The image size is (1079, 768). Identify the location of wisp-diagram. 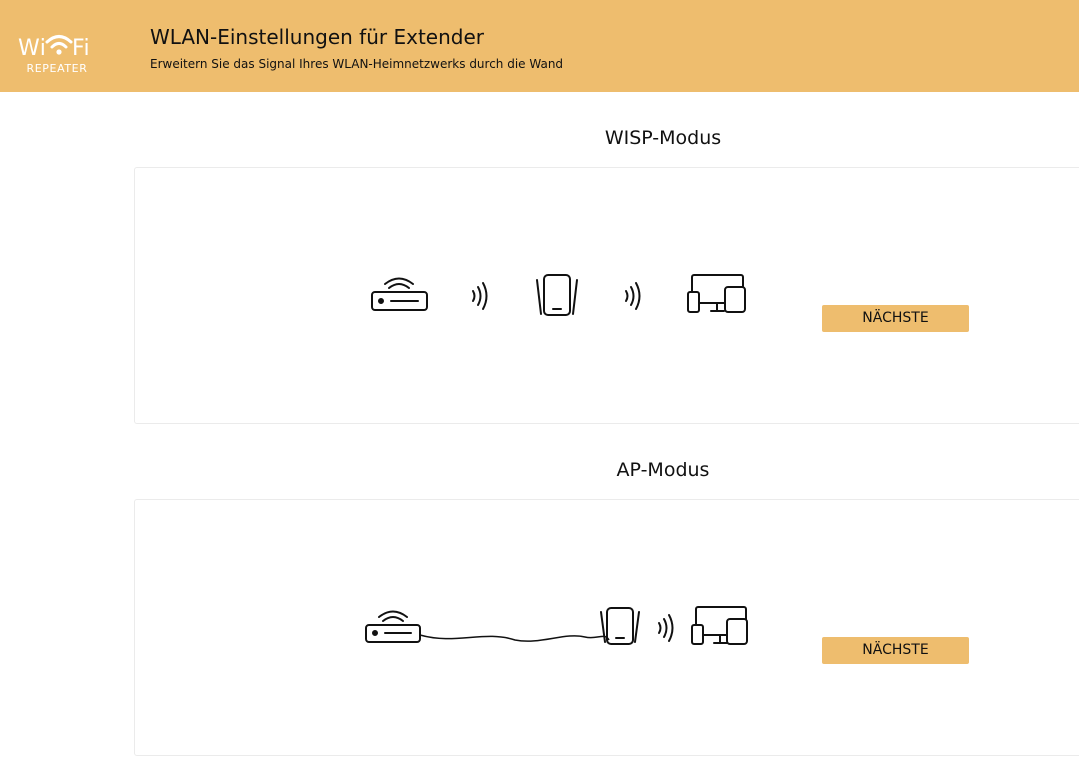
(558, 295).